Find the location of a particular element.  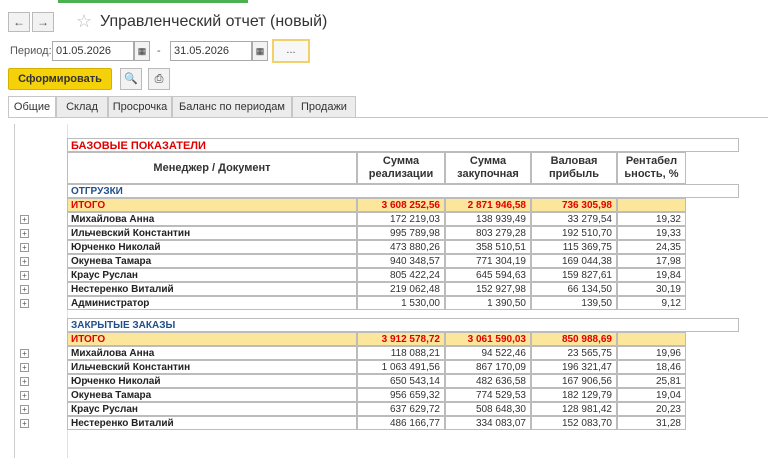

preview-icon: 🔍 is located at coordinates (131, 79).